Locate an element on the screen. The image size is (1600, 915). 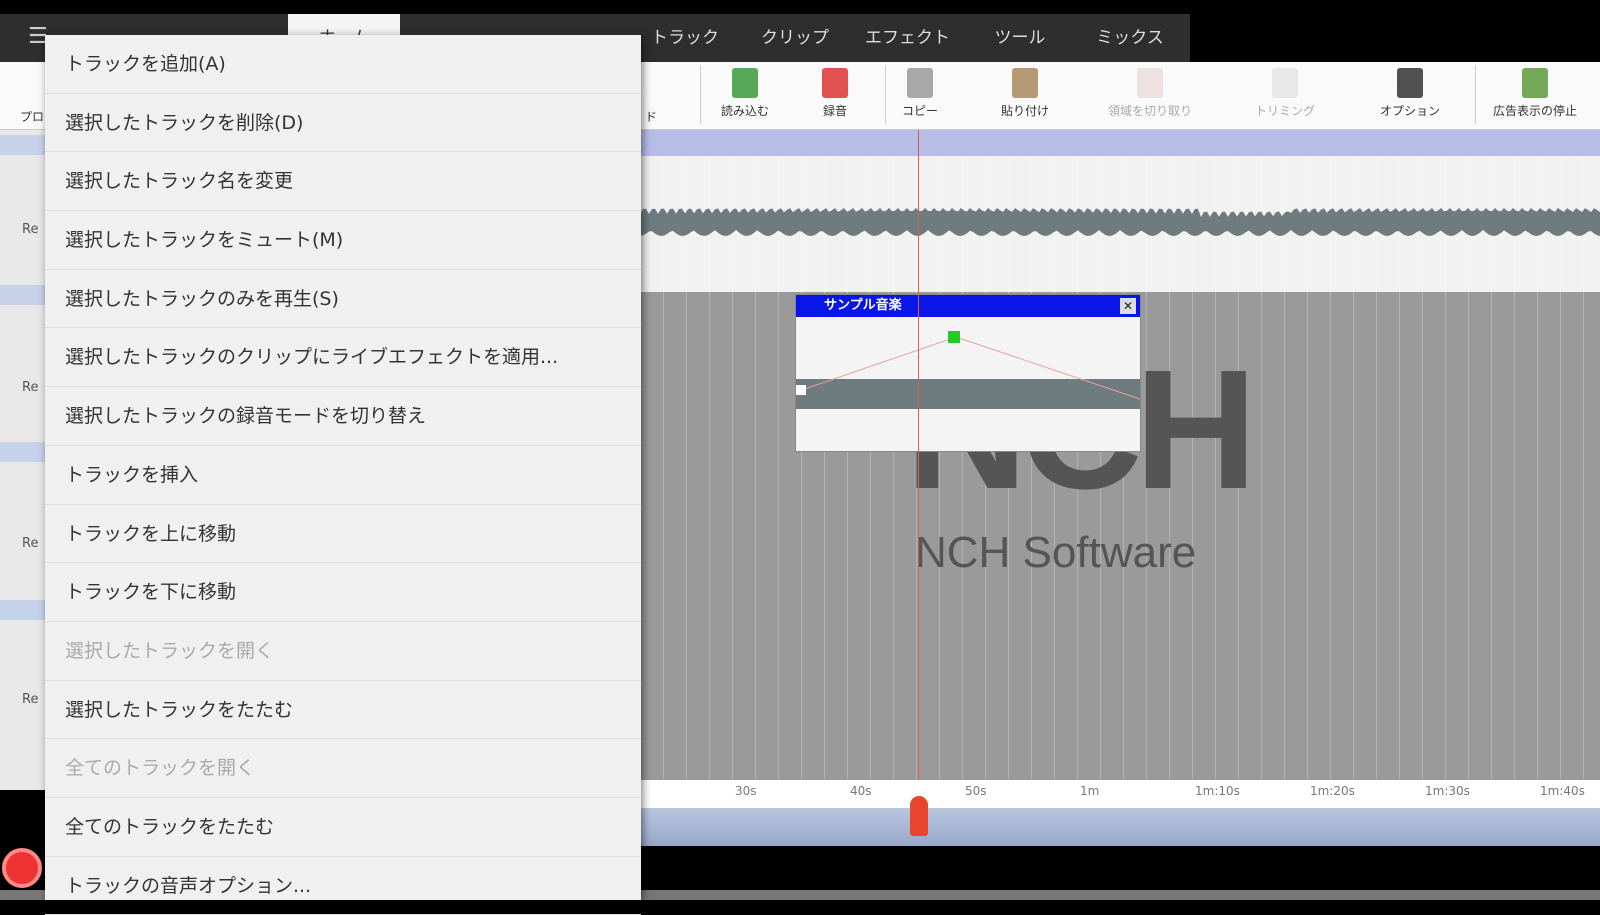
import-icon is located at coordinates (745, 83).